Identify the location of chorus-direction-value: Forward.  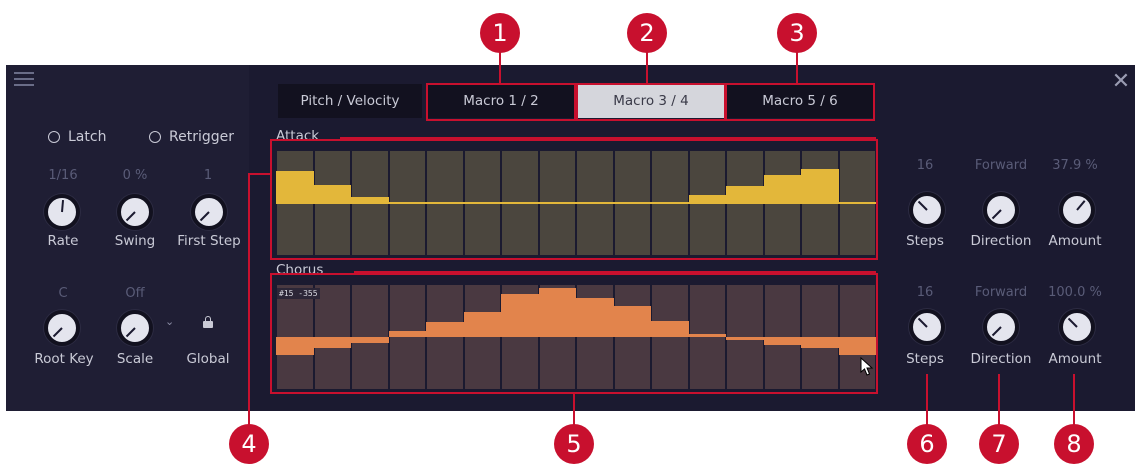
(1001, 292).